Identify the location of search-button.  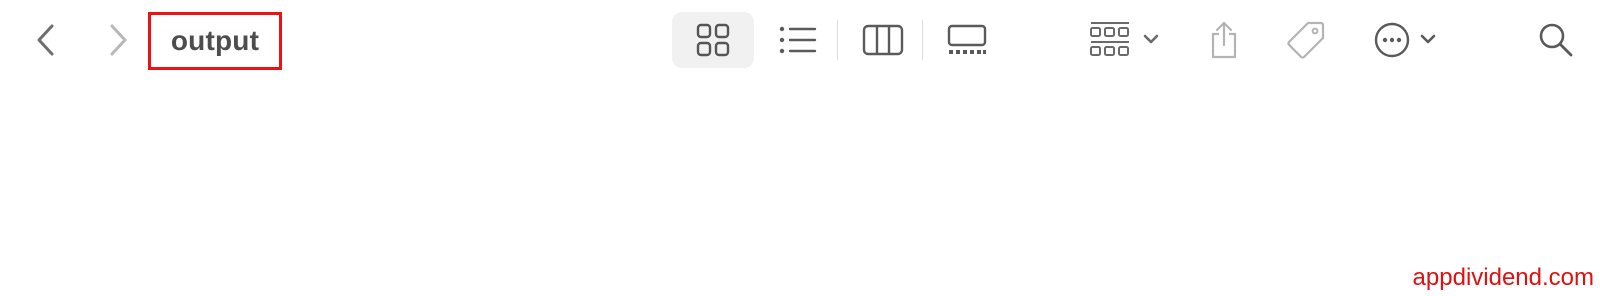
(1556, 40).